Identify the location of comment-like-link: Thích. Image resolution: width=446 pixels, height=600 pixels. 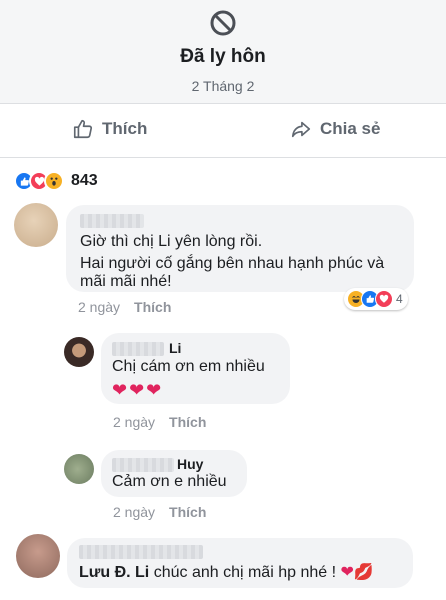
(152, 307).